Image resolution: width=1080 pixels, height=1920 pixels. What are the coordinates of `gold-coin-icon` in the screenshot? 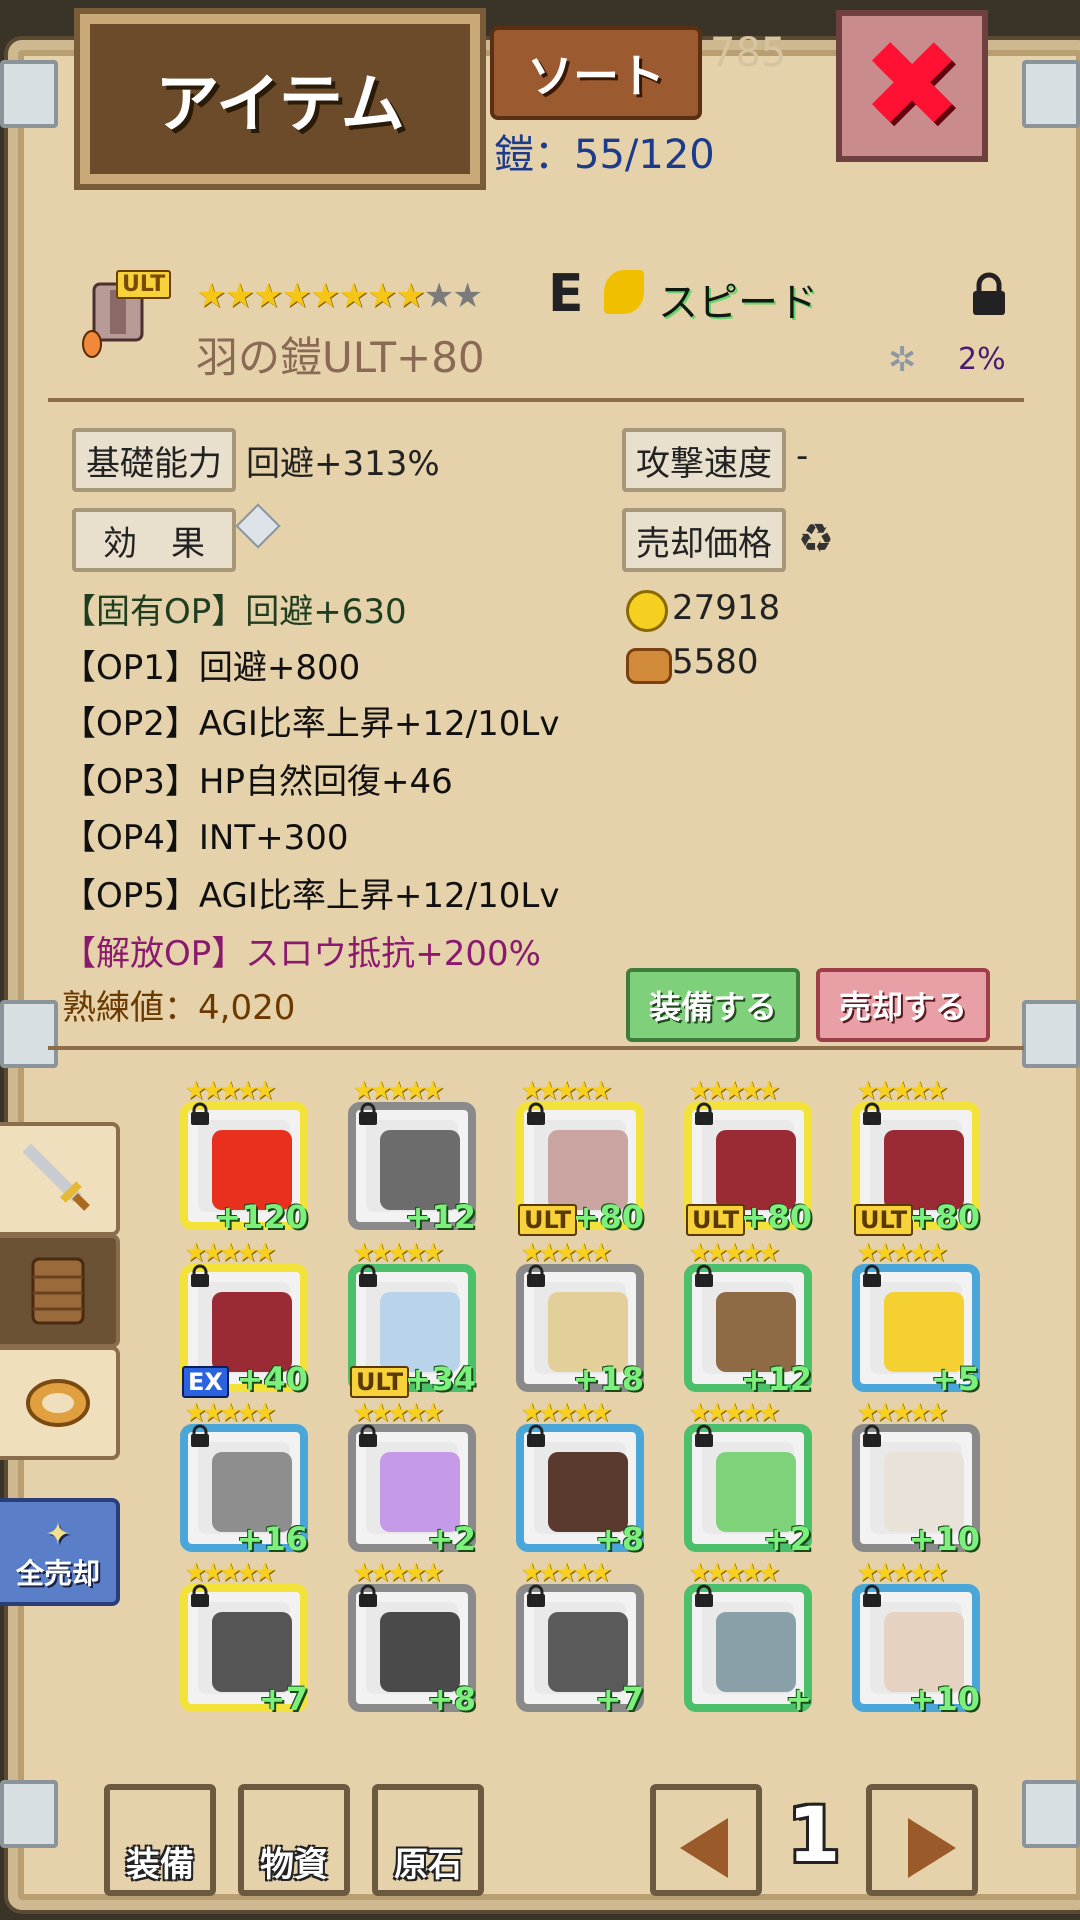 It's located at (647, 611).